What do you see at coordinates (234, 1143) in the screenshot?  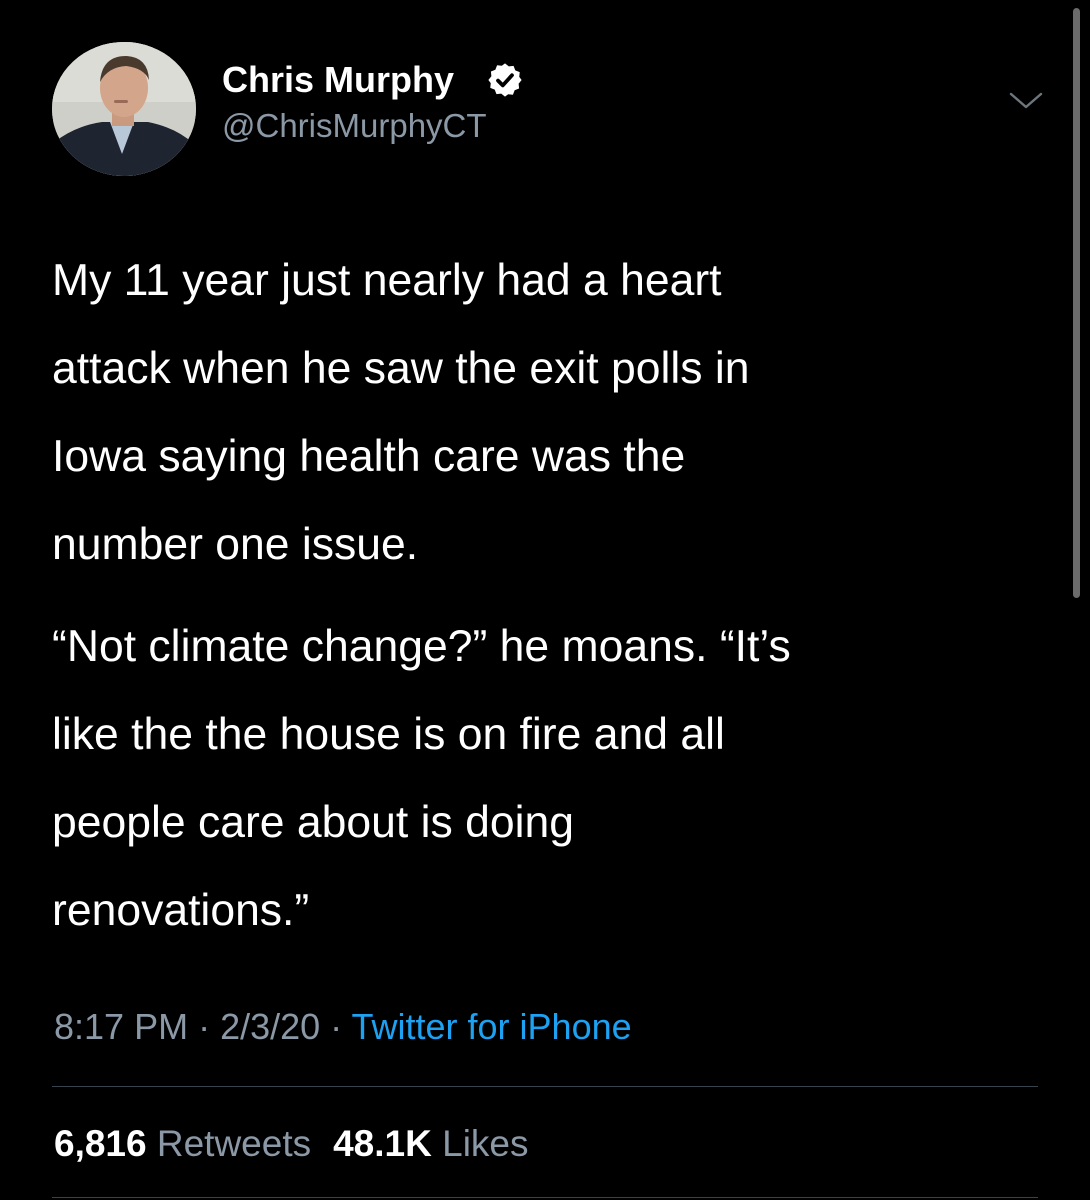 I see `retweets-label: Retweets` at bounding box center [234, 1143].